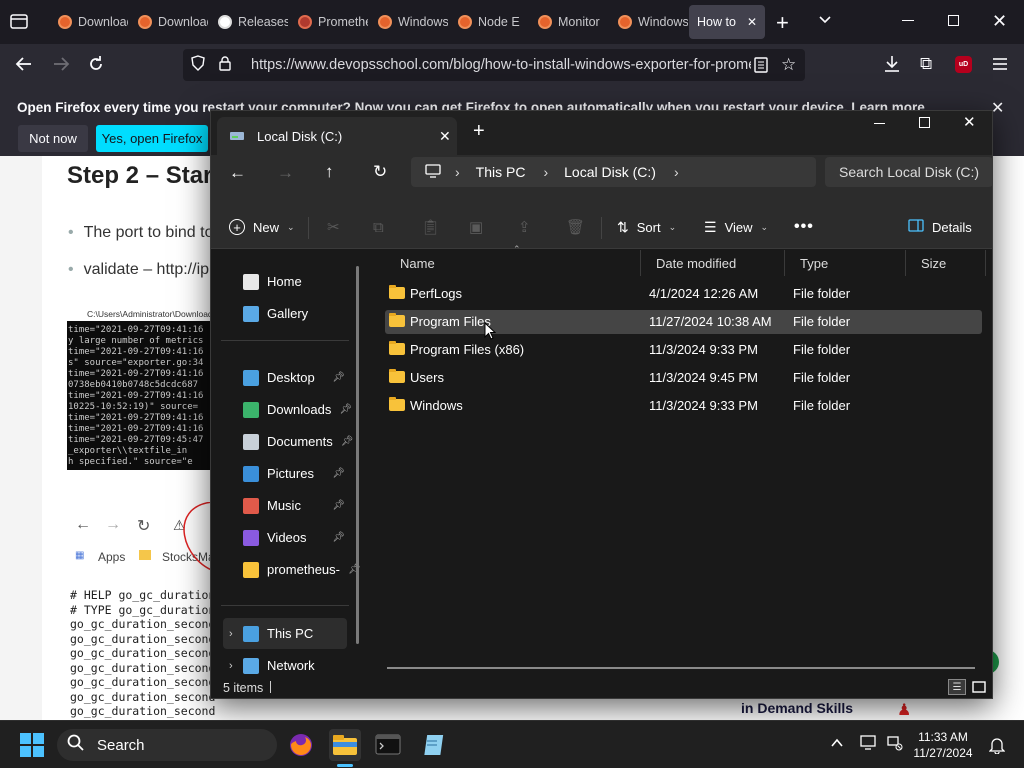 The image size is (1024, 768). What do you see at coordinates (456, 349) in the screenshot?
I see `file-name-cell: Program Files (x86)` at bounding box center [456, 349].